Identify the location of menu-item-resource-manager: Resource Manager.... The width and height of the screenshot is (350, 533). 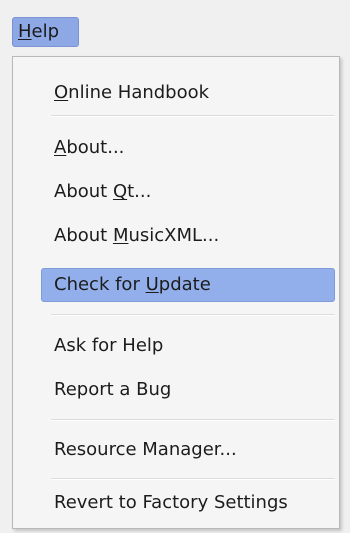
(188, 450).